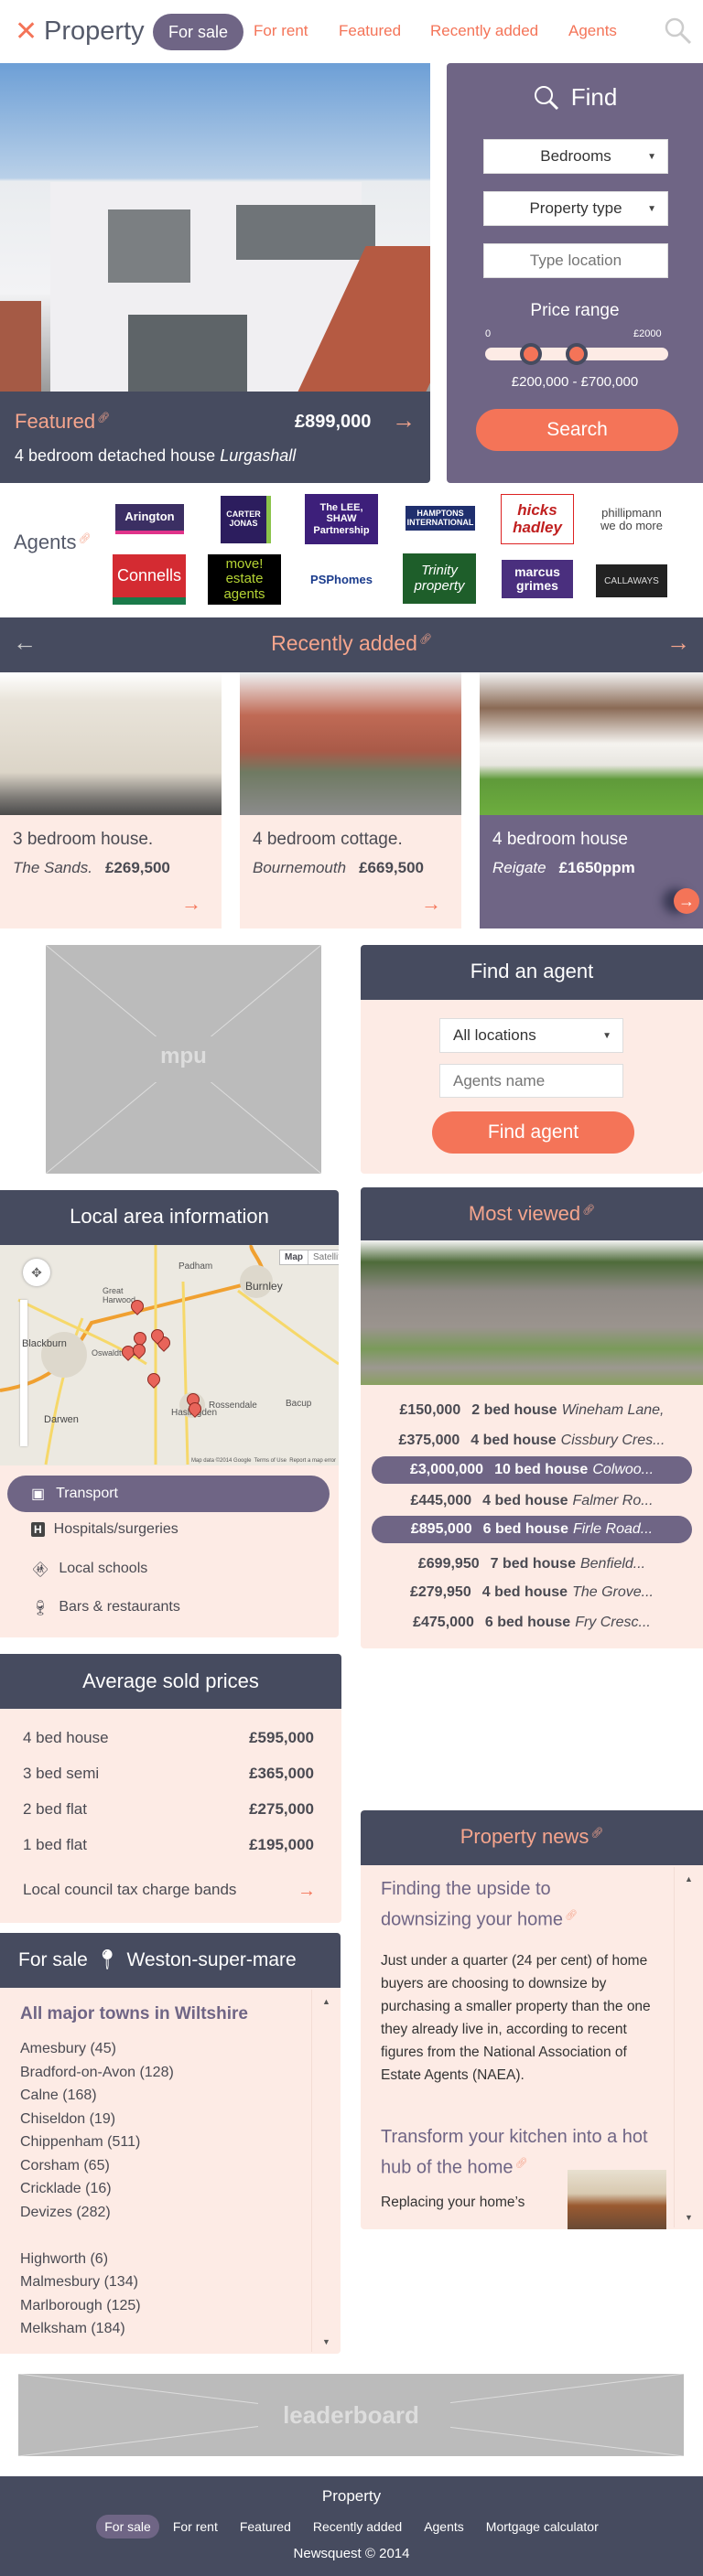  Describe the element at coordinates (168, 1494) in the screenshot. I see `local-item-transport: ▣ Transport` at that location.